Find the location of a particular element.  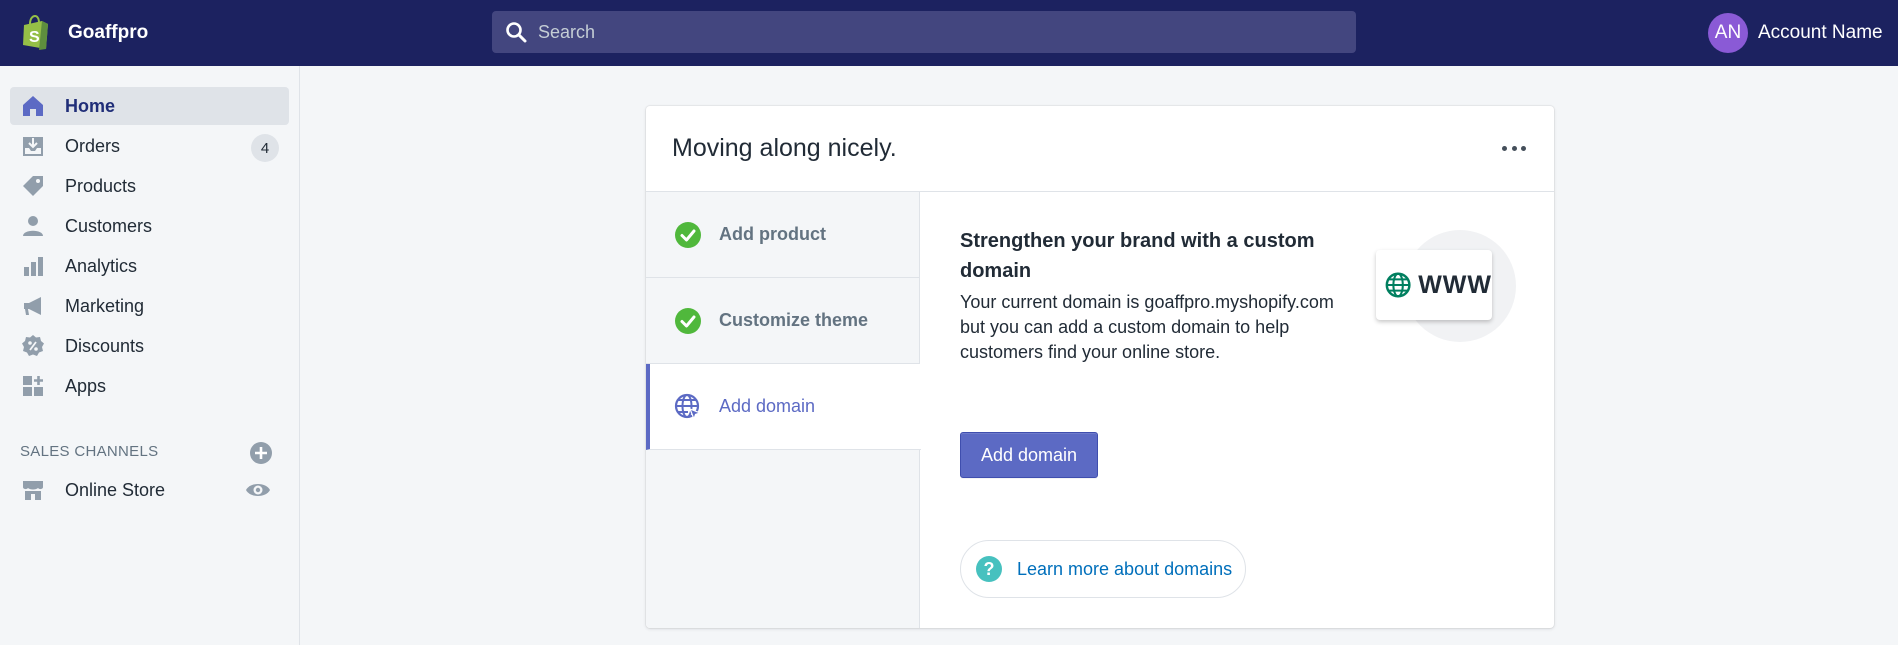

card-header: Moving along nicely. is located at coordinates (1100, 149).